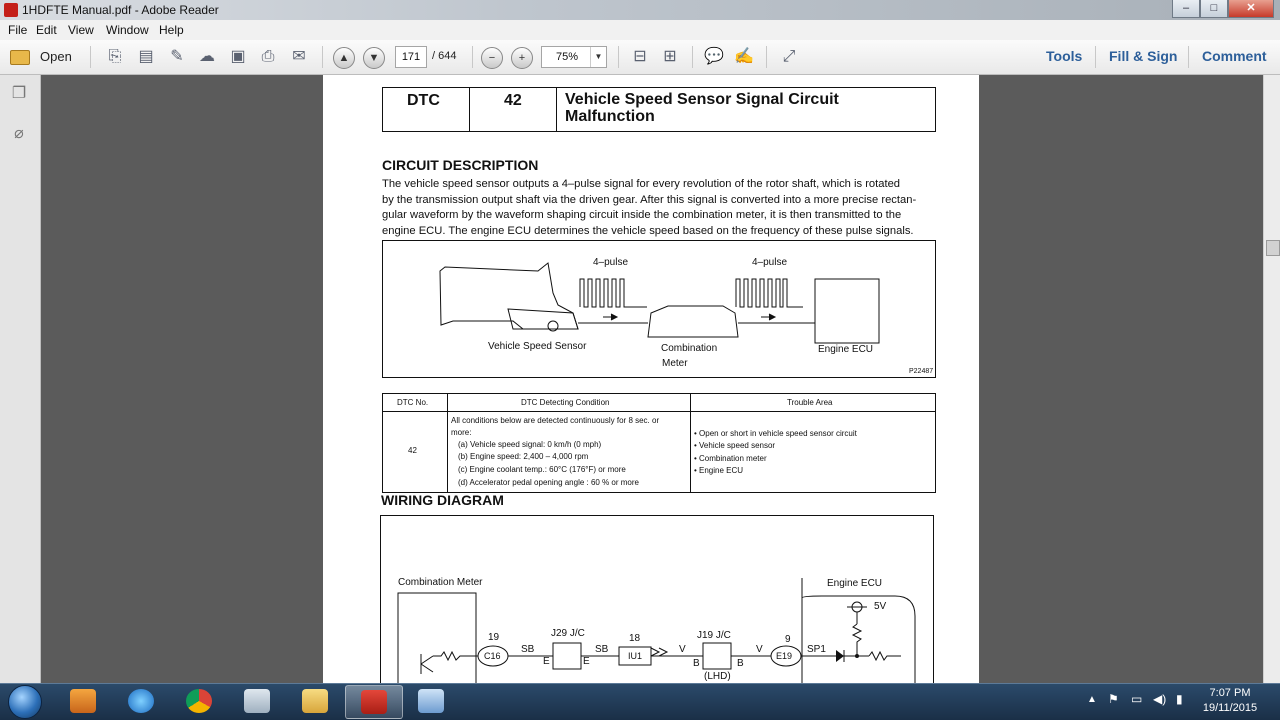  I want to click on taskbar-calculator, so click(257, 701).